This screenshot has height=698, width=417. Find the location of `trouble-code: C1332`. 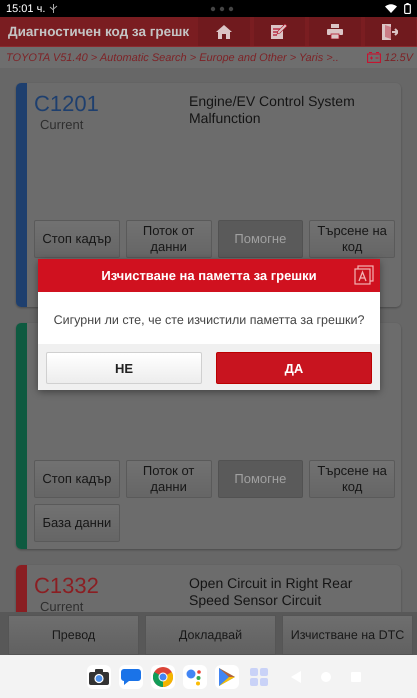

trouble-code: C1332 is located at coordinates (67, 586).